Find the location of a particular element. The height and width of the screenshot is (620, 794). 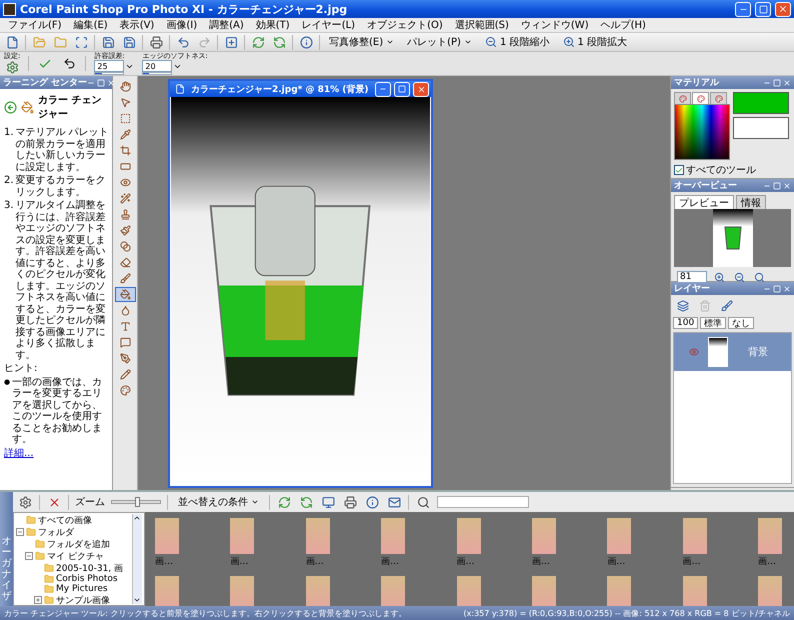

panel-tab: プレビュー is located at coordinates (704, 202).